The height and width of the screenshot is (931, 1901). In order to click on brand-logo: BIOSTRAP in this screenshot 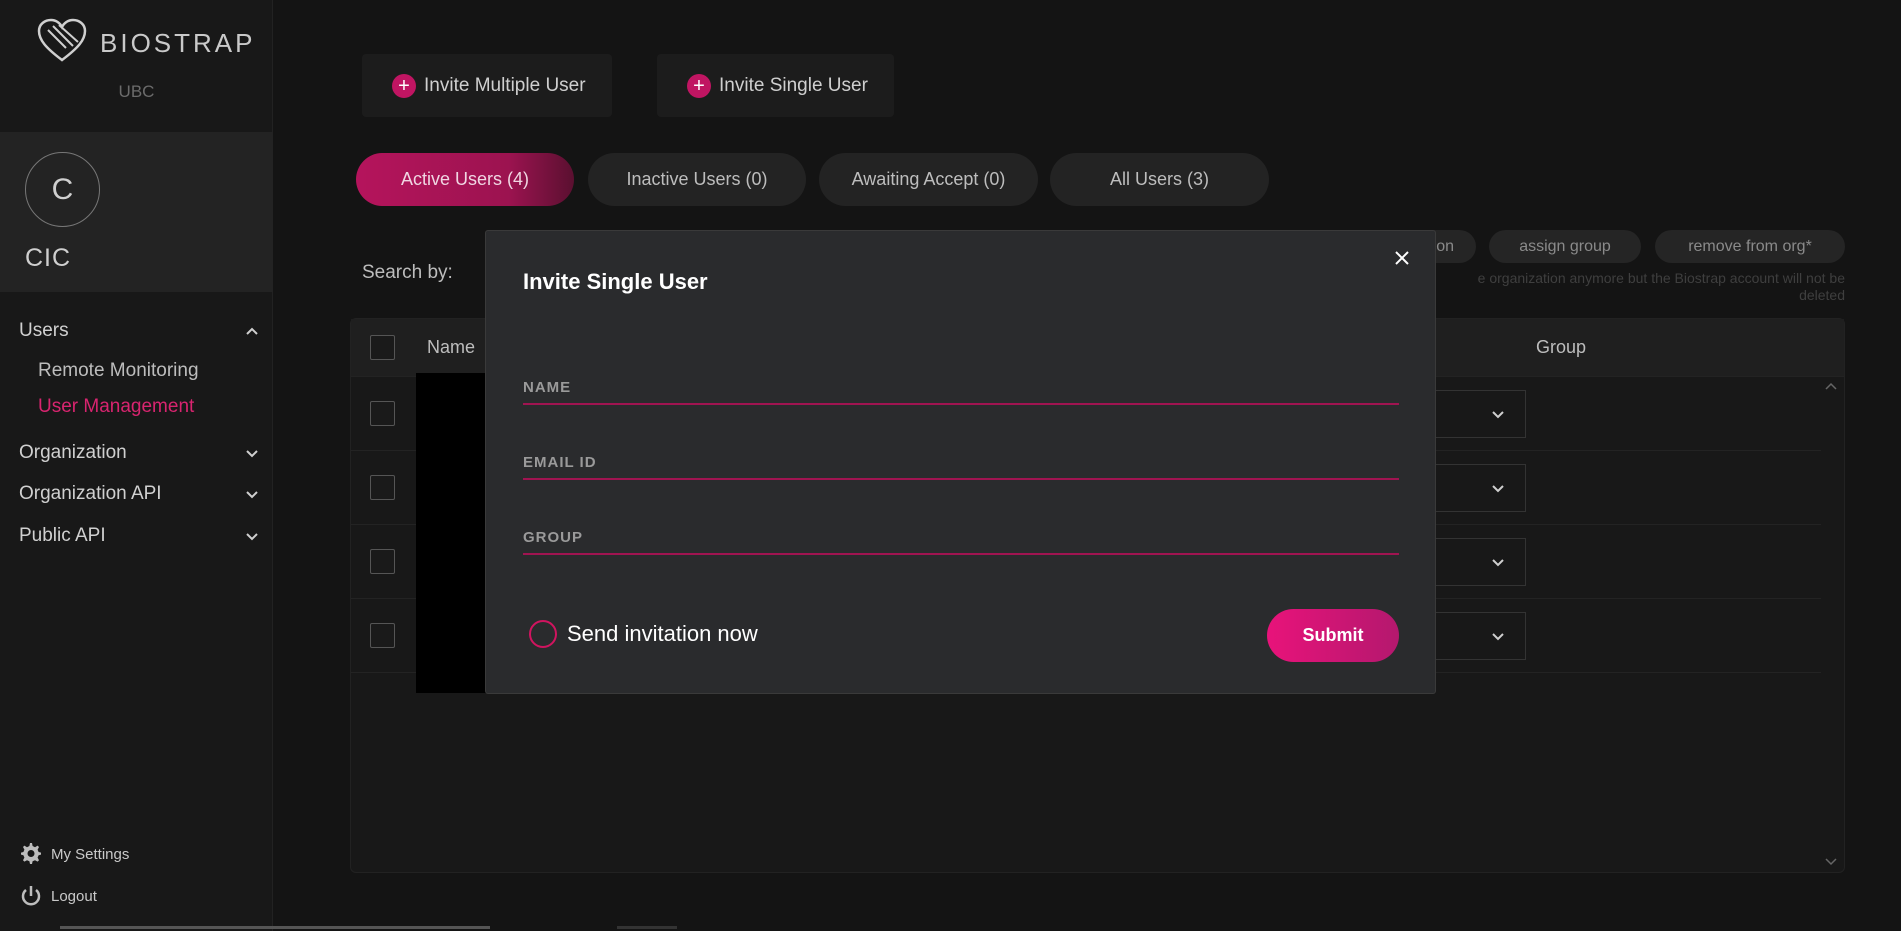, I will do `click(145, 43)`.